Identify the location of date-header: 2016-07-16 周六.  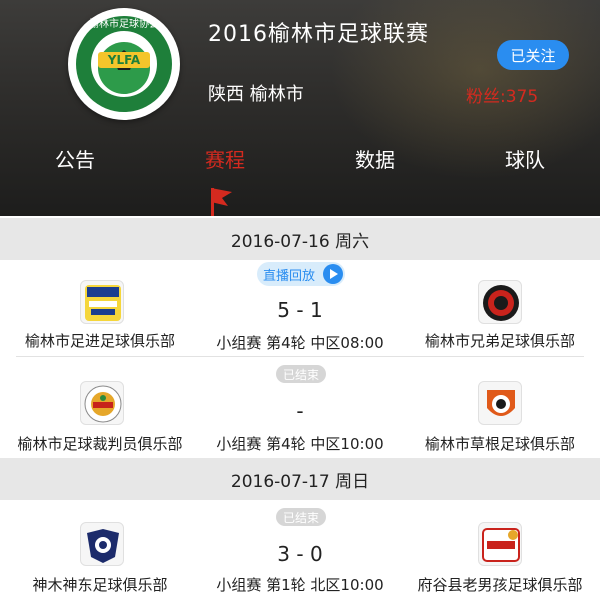
(300, 239).